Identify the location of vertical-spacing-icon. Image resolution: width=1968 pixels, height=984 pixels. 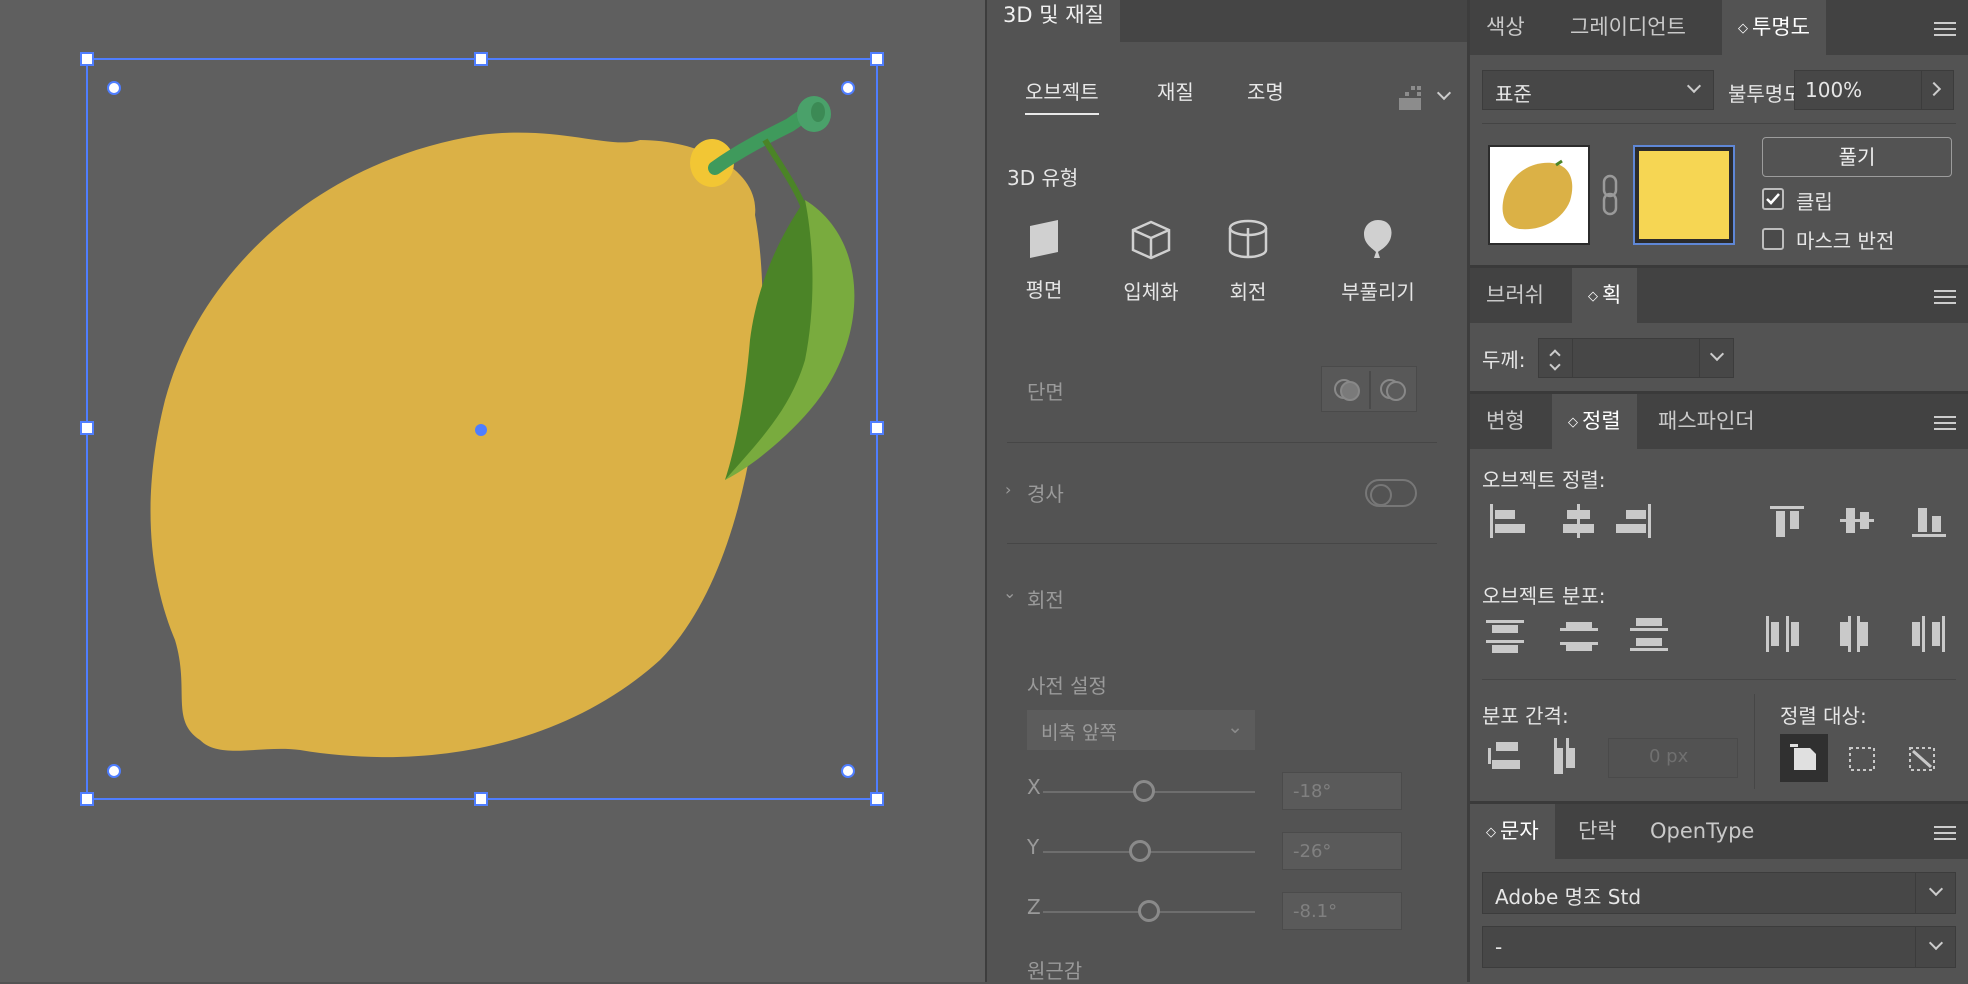
(1504, 755).